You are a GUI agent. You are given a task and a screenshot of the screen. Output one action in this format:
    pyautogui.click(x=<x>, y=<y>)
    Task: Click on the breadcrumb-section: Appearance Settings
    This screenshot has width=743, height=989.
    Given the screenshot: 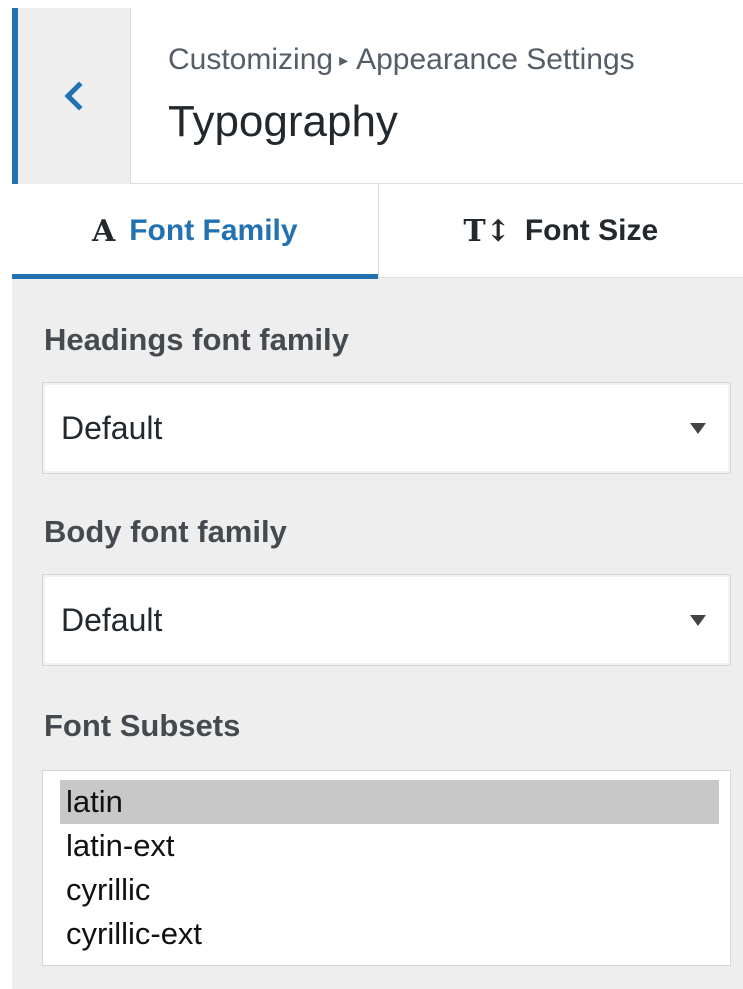 What is the action you would take?
    pyautogui.click(x=495, y=59)
    